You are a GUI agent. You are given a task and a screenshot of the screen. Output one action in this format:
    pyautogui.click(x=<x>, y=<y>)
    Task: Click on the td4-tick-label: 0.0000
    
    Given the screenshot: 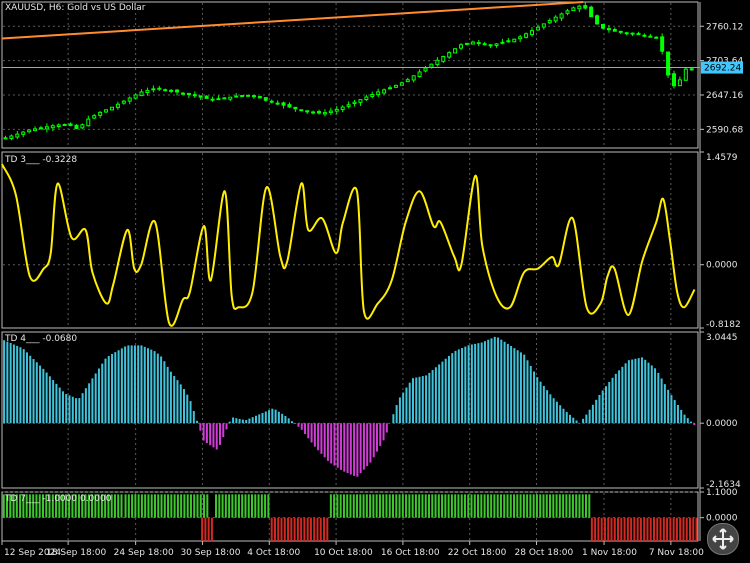 What is the action you would take?
    pyautogui.click(x=722, y=424)
    